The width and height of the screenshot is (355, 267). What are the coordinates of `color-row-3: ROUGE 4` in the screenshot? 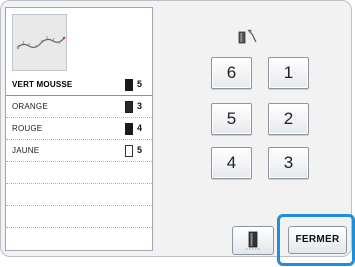 It's located at (79, 129).